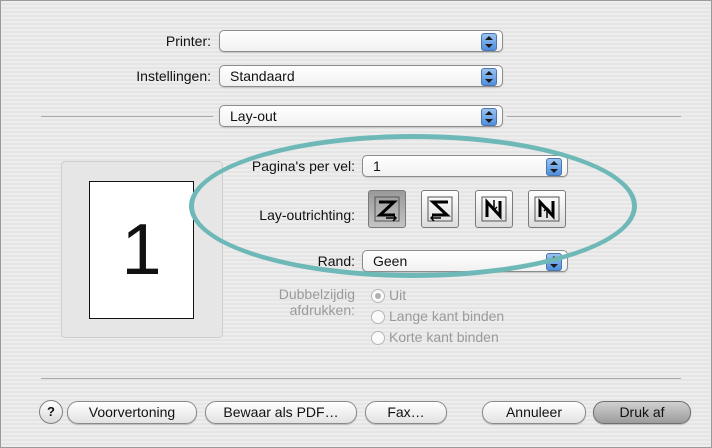 This screenshot has height=448, width=712. What do you see at coordinates (322, 310) in the screenshot?
I see `duplex-label-line2: afdrukken:` at bounding box center [322, 310].